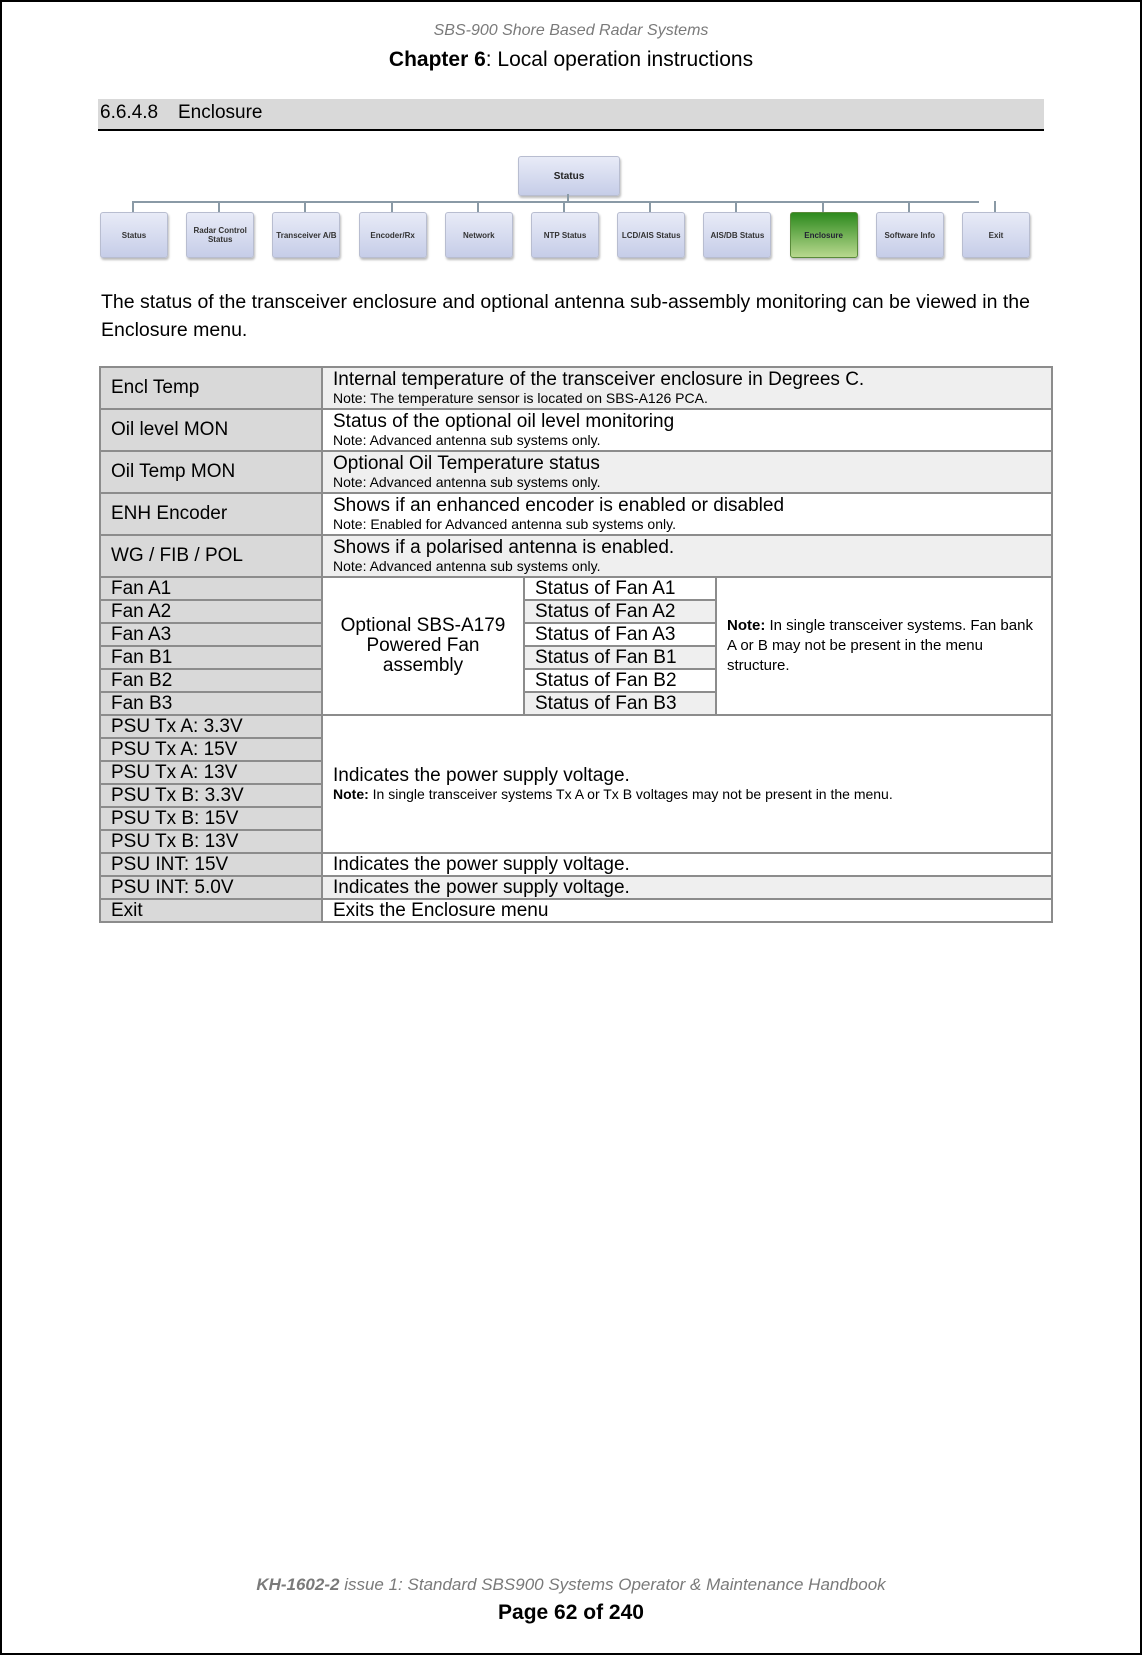 This screenshot has height=1655, width=1142. Describe the element at coordinates (211, 611) in the screenshot. I see `fan-key: Fan A2` at that location.